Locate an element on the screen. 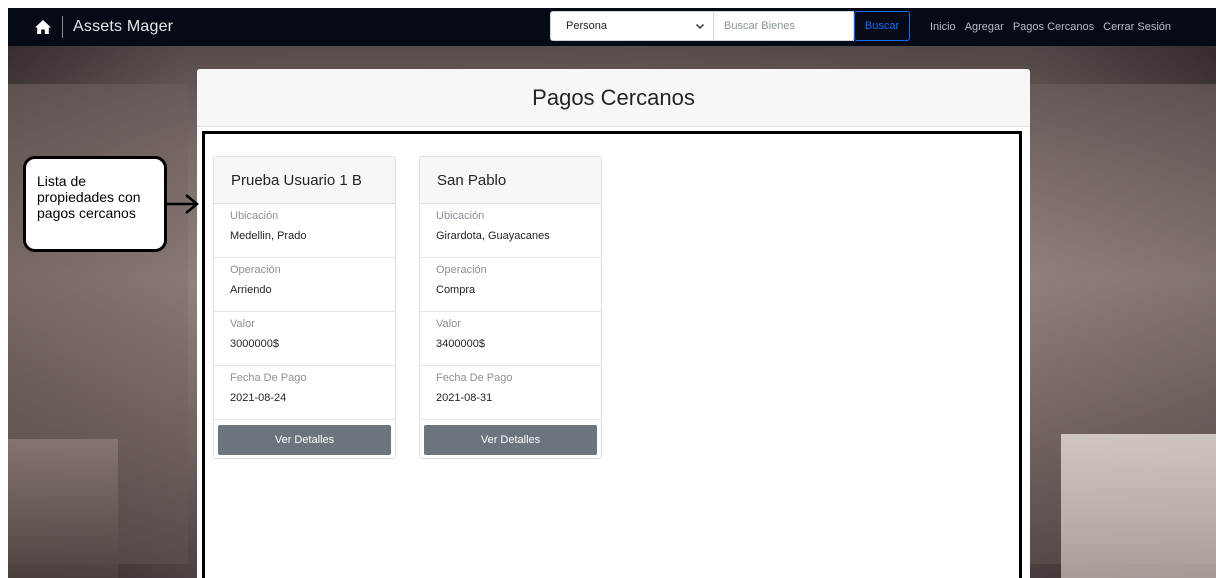  property-field-operation: Operación Arriendo is located at coordinates (304, 285).